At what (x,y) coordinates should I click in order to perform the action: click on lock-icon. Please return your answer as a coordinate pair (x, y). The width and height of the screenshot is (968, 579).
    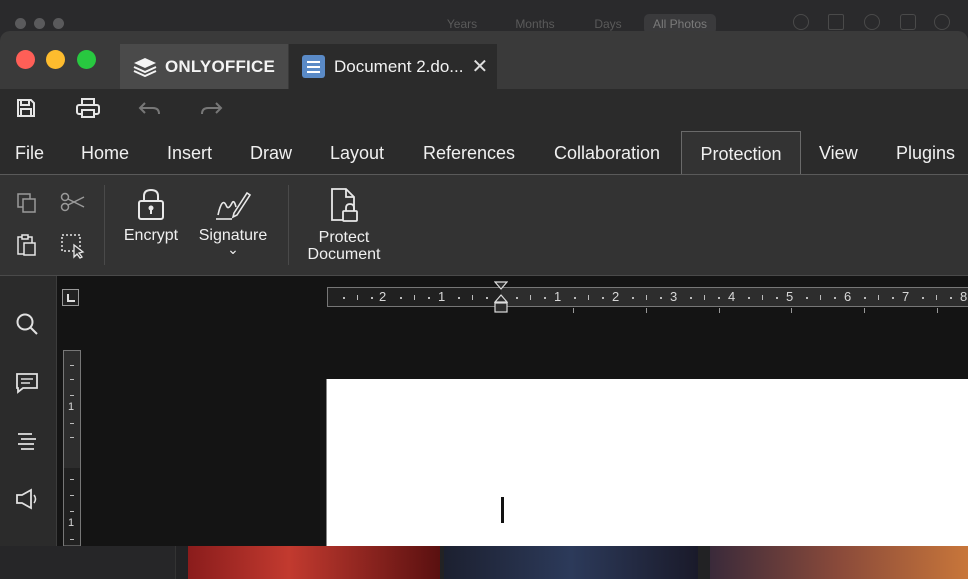
    Looking at the image, I should click on (151, 204).